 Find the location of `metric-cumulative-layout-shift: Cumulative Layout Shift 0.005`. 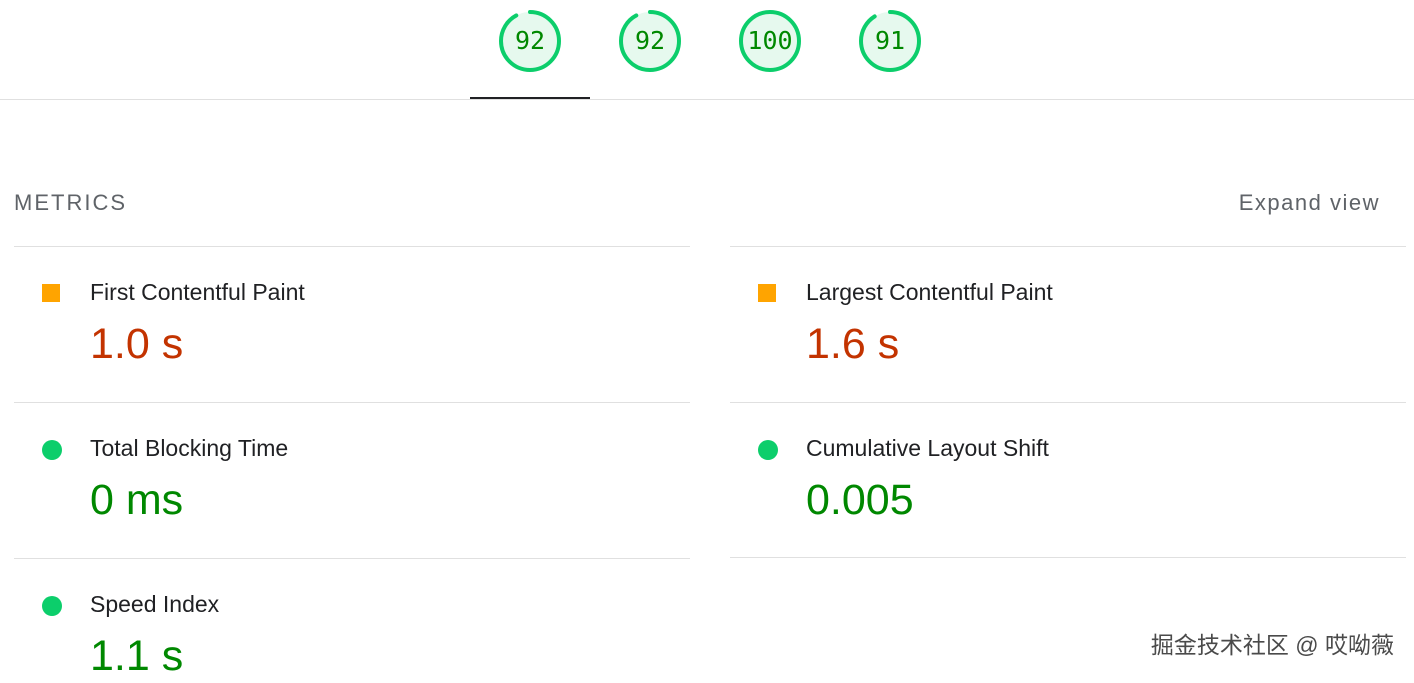

metric-cumulative-layout-shift: Cumulative Layout Shift 0.005 is located at coordinates (1068, 480).